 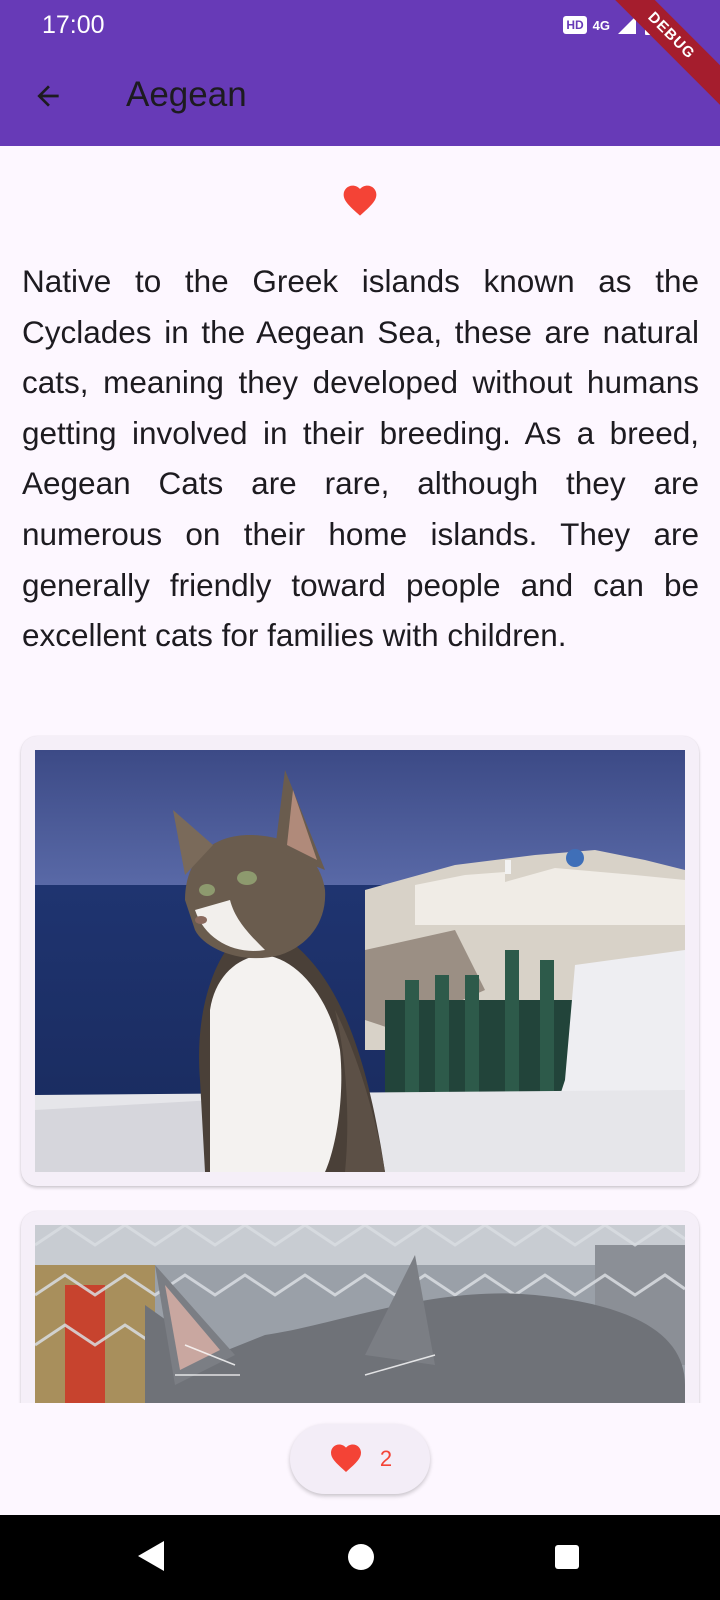 I want to click on nav-home-icon, so click(x=361, y=1557).